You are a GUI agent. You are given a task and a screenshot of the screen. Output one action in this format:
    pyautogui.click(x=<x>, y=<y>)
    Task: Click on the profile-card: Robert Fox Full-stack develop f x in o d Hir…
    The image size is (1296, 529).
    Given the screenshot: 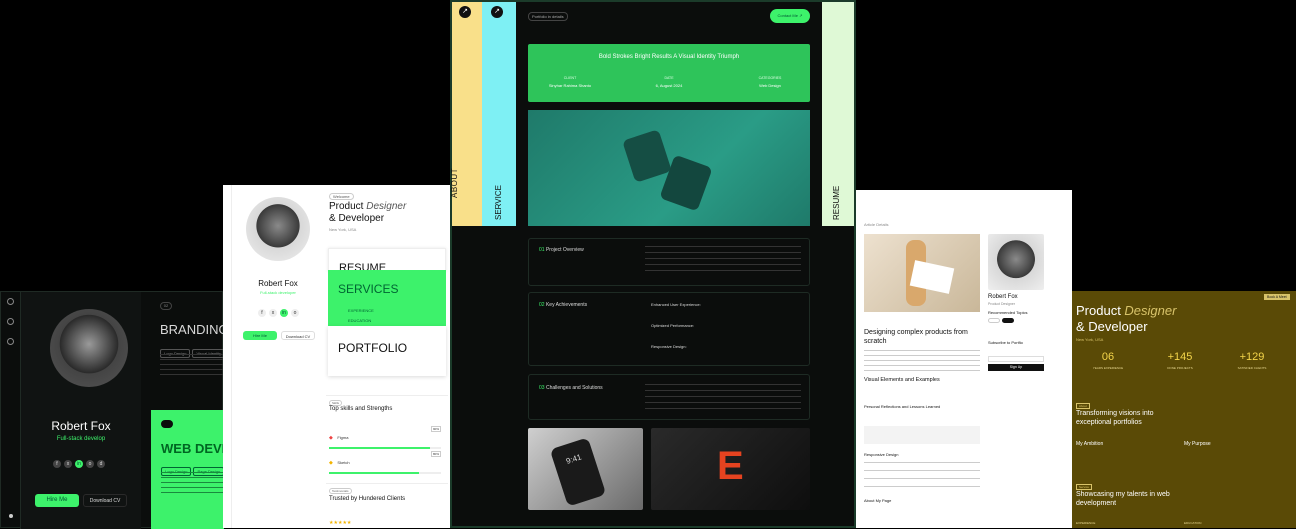 What is the action you would take?
    pyautogui.click(x=81, y=410)
    